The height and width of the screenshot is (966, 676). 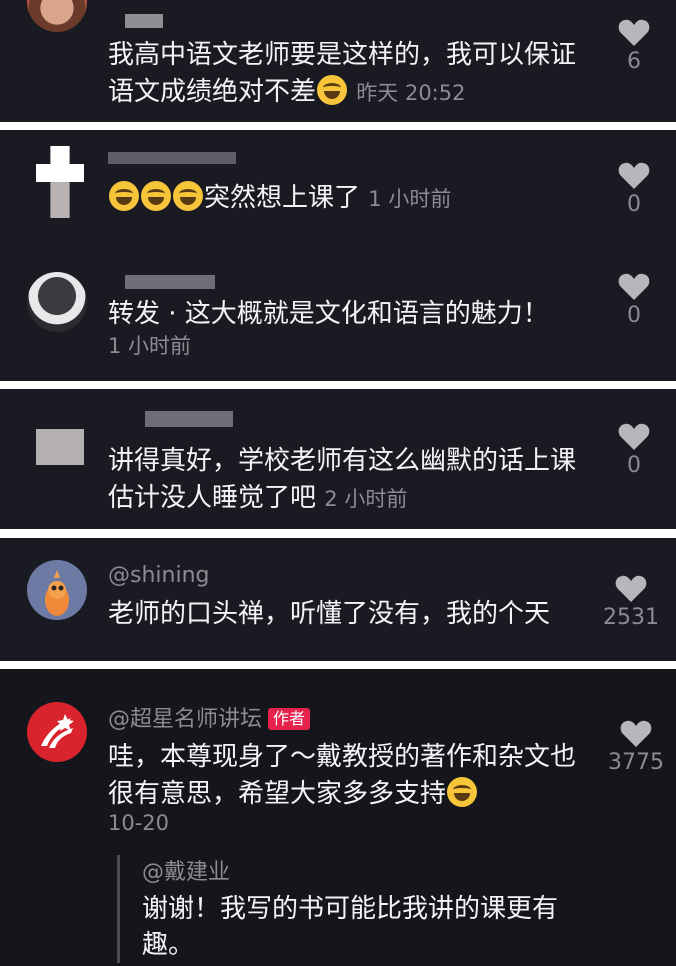 I want to click on comment-item: 突然想上课了 1 小时前 0, so click(x=338, y=190).